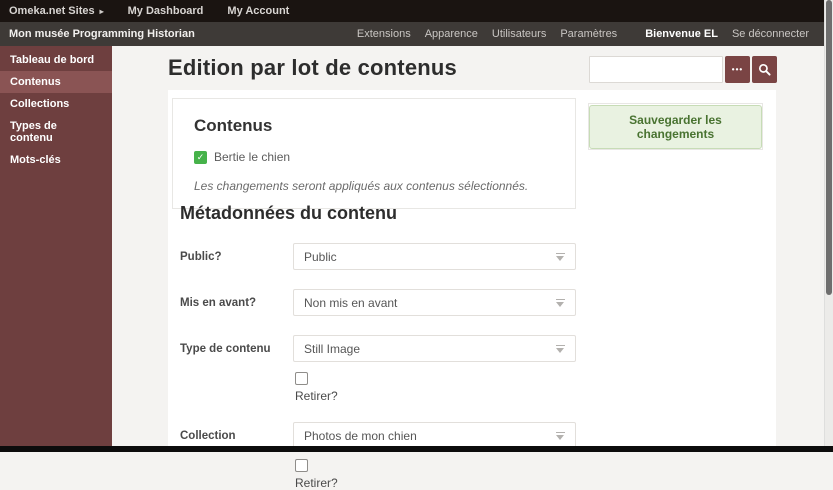 The image size is (833, 490). Describe the element at coordinates (225, 349) in the screenshot. I see `item-type-label: Type de contenu` at that location.